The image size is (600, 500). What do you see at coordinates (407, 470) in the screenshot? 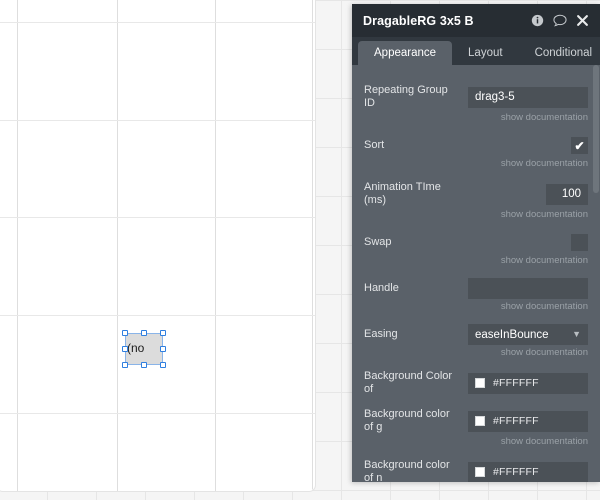
I see `property-label: Background color of n` at bounding box center [407, 470].